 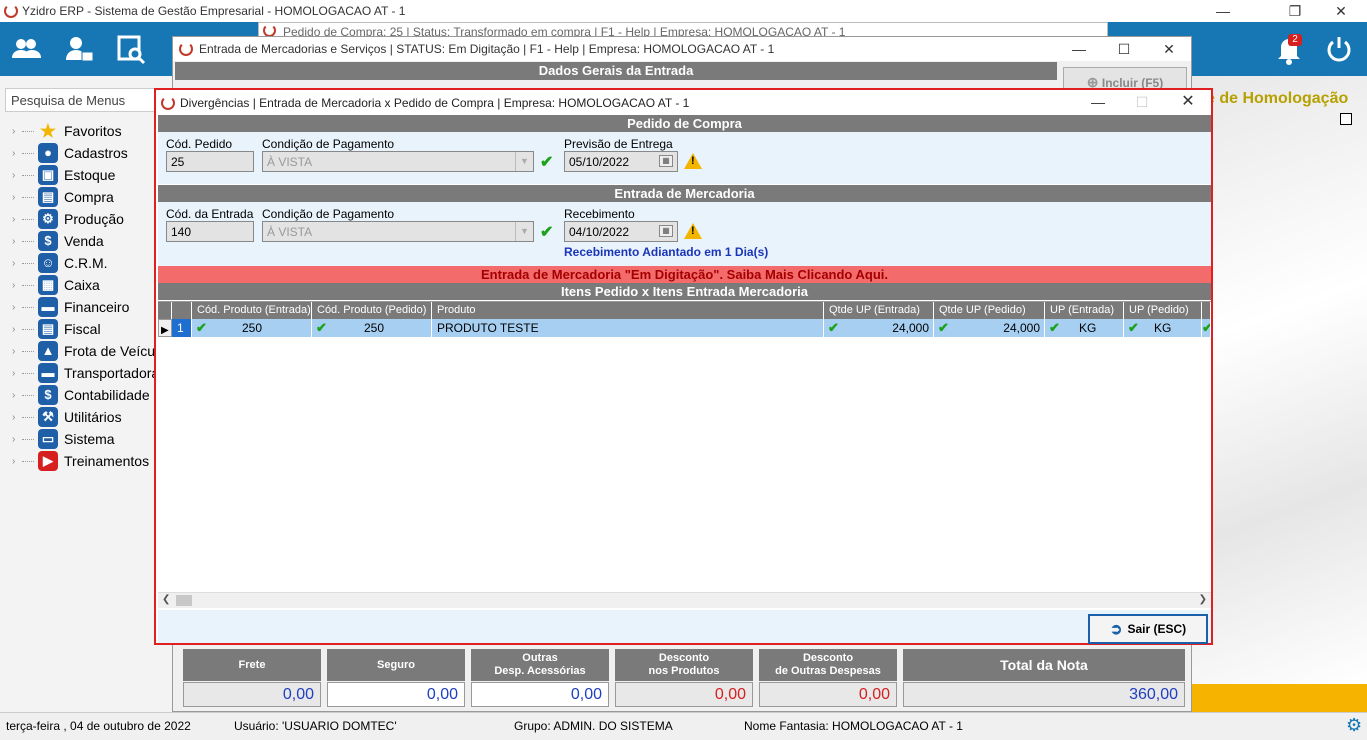 I want to click on previsao-entrega-field: 05/10/2022 ▦, so click(x=621, y=161).